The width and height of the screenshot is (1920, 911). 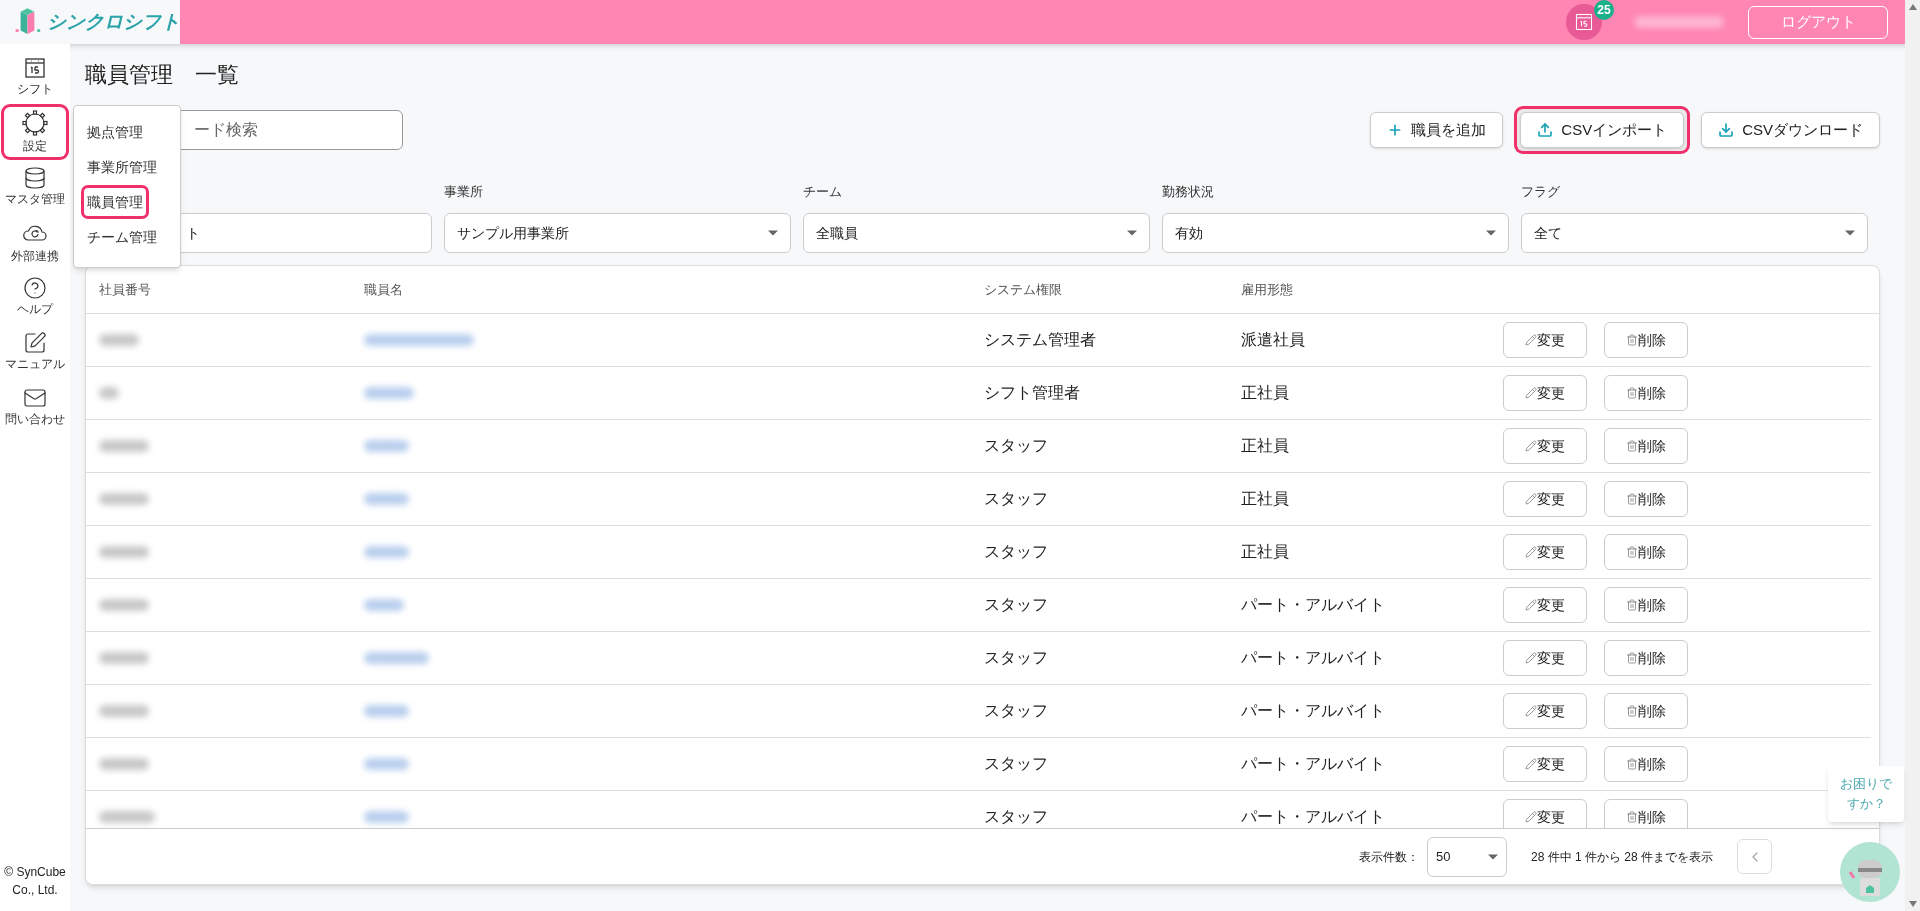 I want to click on filter-select: サンプル用事業所, so click(x=617, y=233).